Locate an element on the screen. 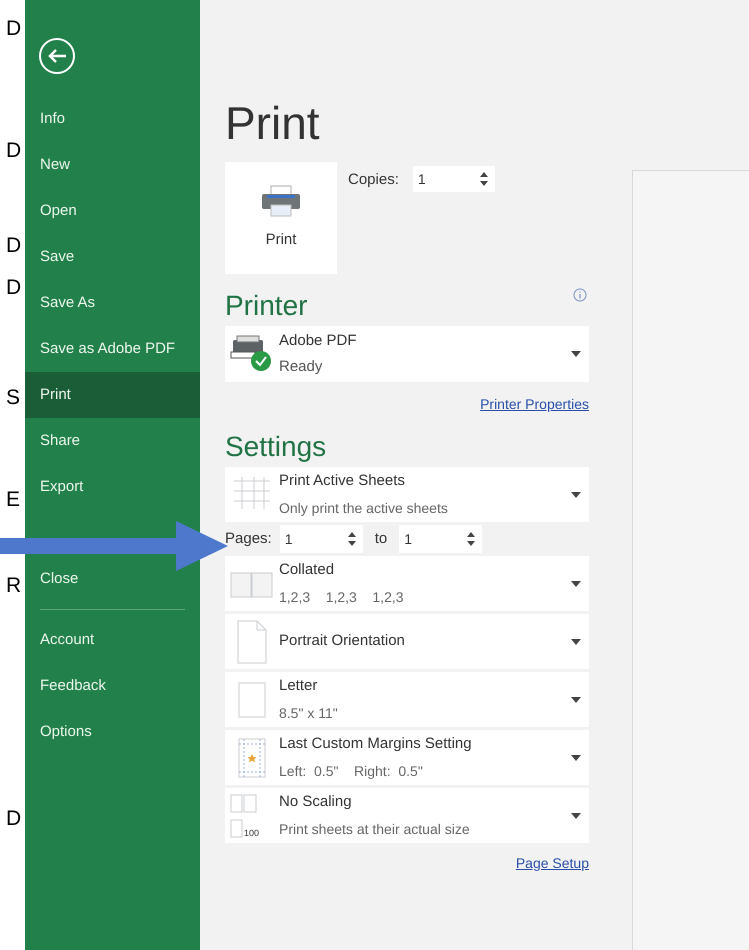 This screenshot has width=749, height=950. printer-icon is located at coordinates (281, 200).